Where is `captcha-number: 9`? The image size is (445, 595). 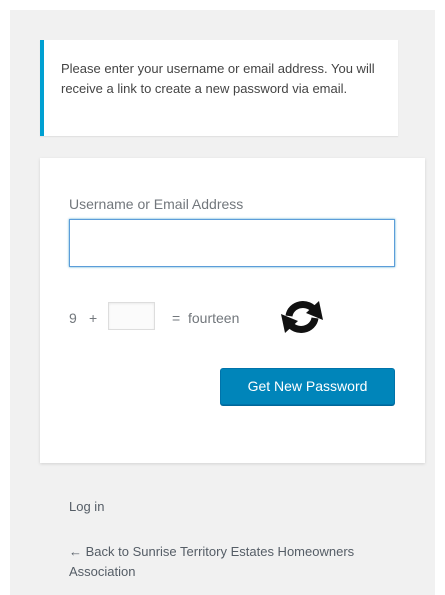 captcha-number: 9 is located at coordinates (73, 318).